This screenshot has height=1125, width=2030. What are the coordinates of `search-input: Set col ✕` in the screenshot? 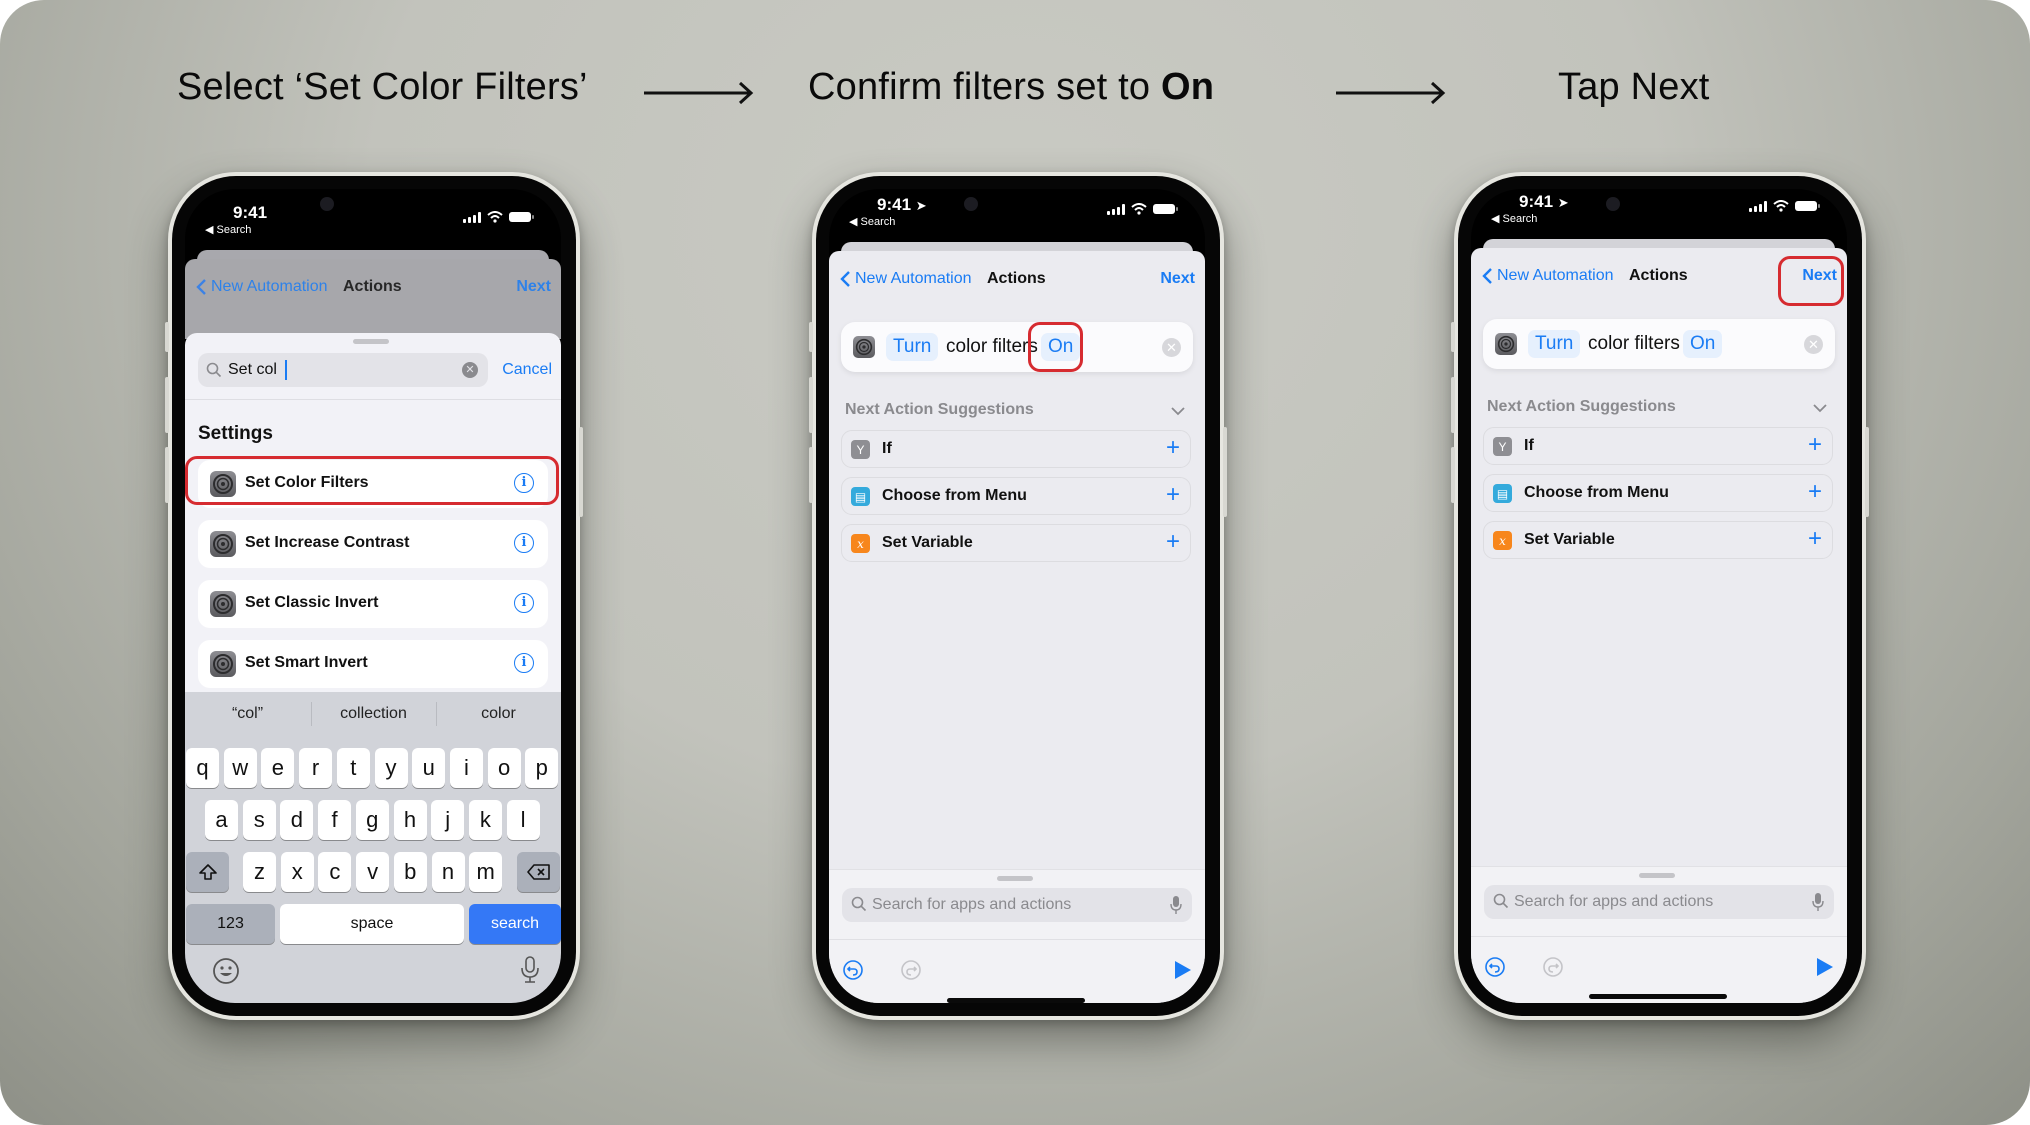 It's located at (343, 370).